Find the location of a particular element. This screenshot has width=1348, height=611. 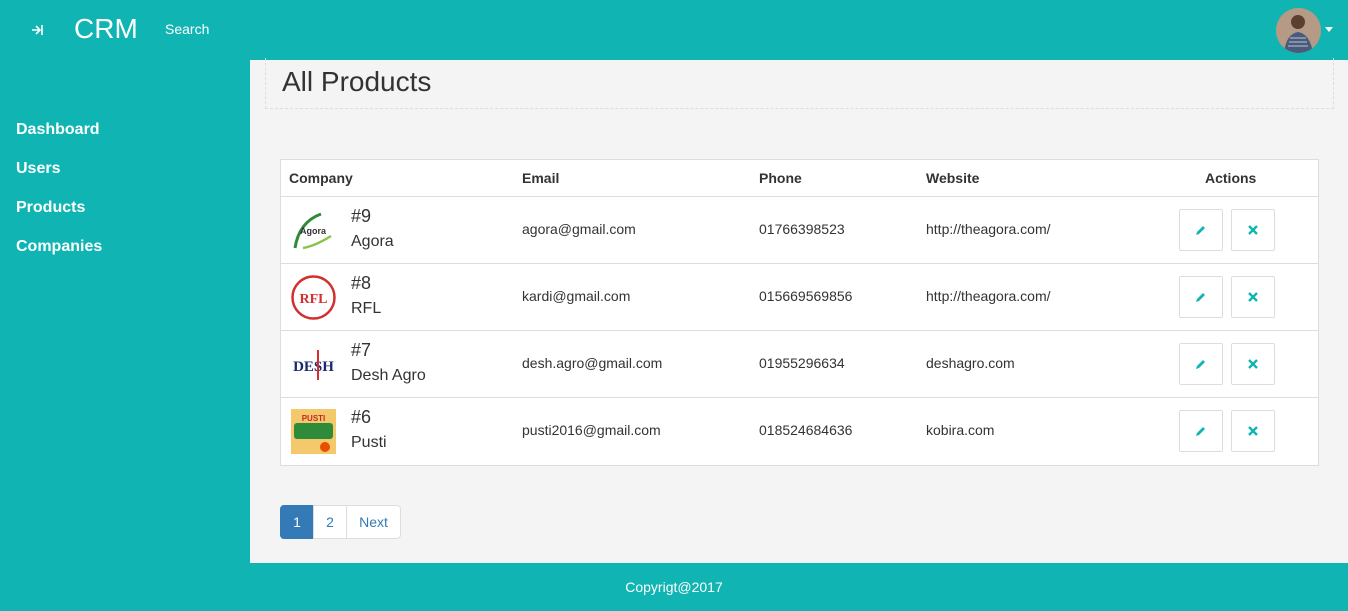

row-phone: 018524684636 is located at coordinates (806, 430).